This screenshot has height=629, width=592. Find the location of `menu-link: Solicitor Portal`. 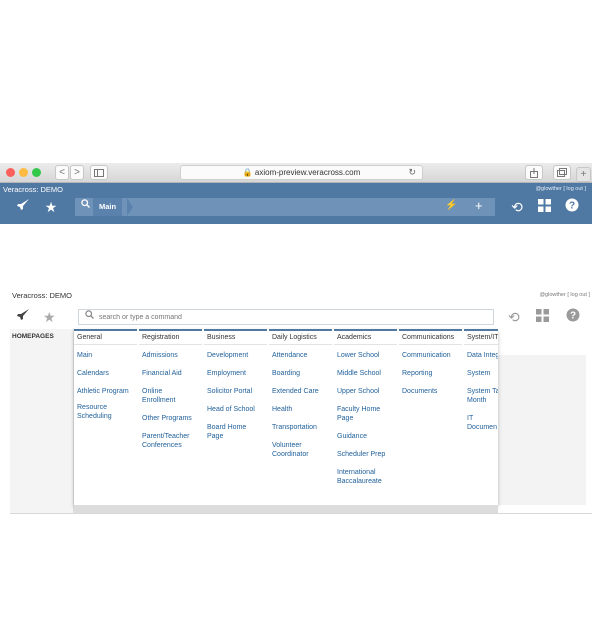

menu-link: Solicitor Portal is located at coordinates (238, 391).